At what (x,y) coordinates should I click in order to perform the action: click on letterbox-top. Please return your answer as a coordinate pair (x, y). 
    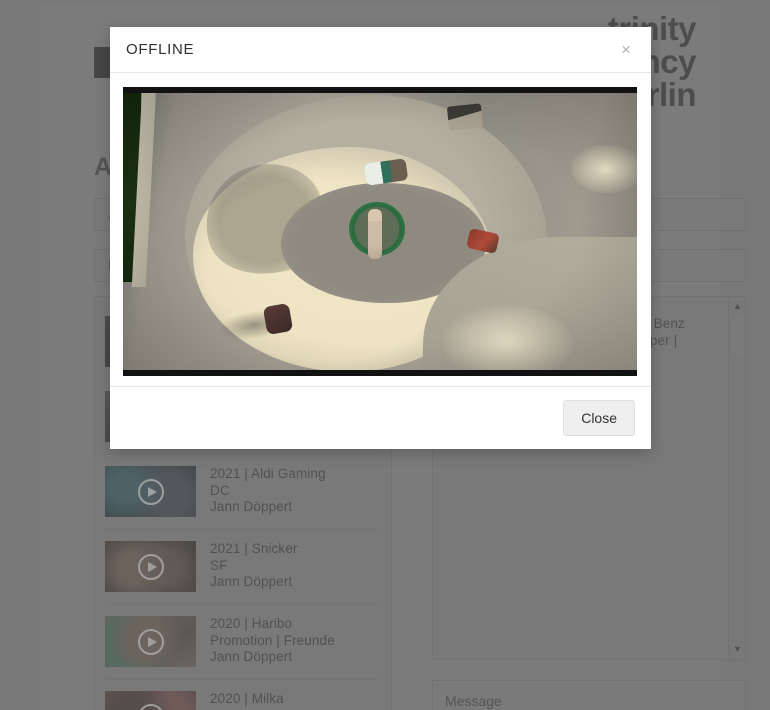
    Looking at the image, I should click on (380, 90).